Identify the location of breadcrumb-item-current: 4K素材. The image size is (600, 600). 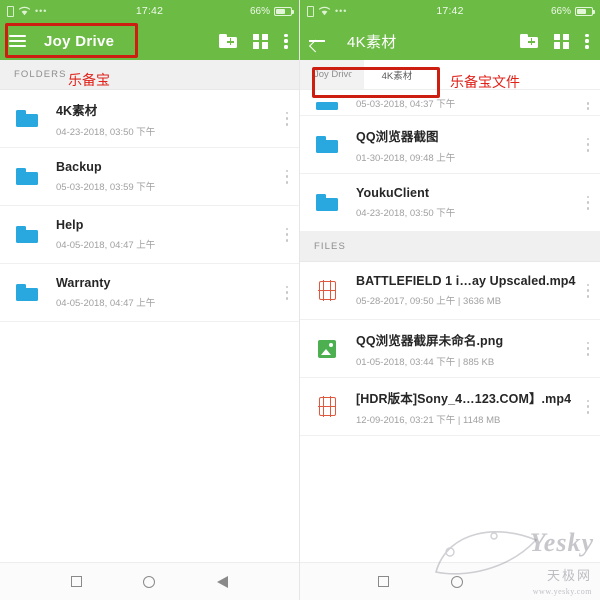
(393, 74).